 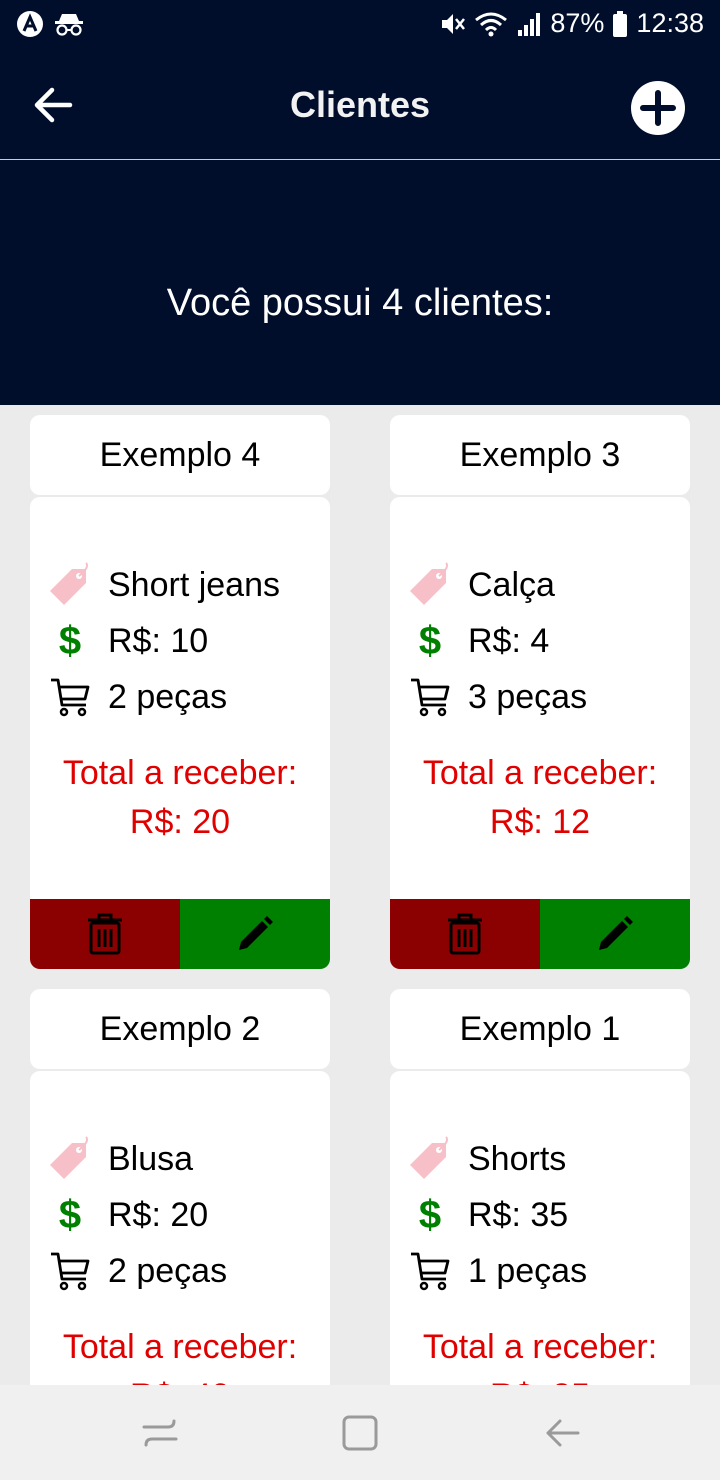 What do you see at coordinates (518, 1214) in the screenshot?
I see `price-value: R$: 35` at bounding box center [518, 1214].